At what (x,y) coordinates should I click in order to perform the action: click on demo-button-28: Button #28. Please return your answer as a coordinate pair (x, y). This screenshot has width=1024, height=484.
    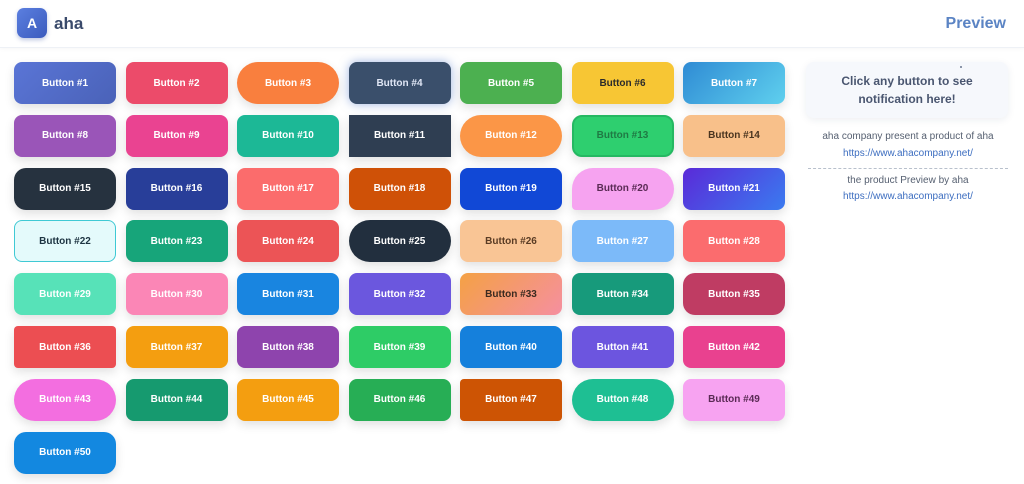
    Looking at the image, I should click on (734, 241).